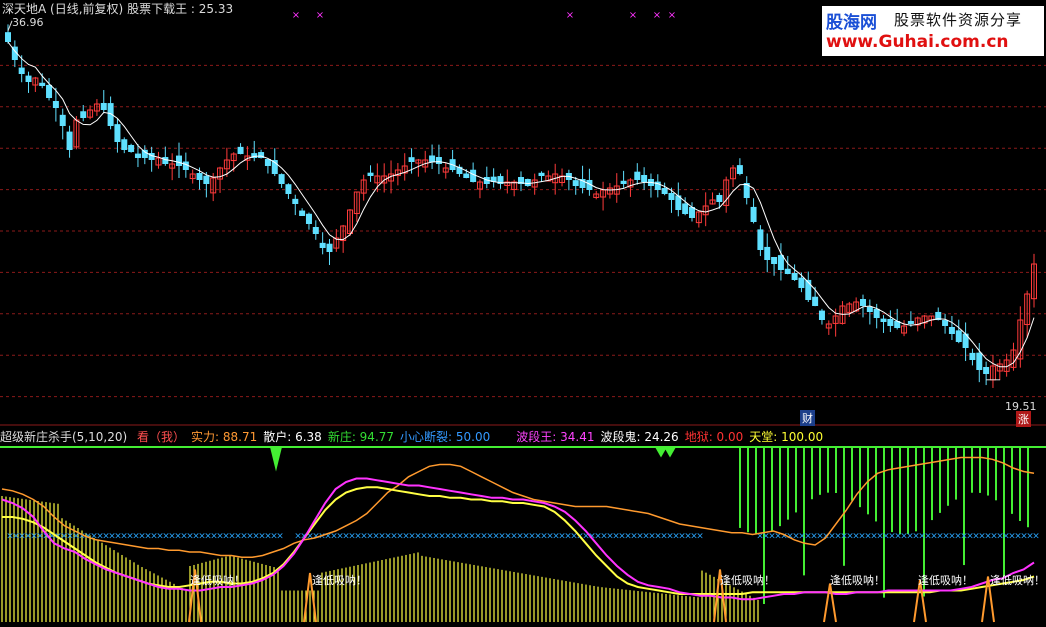 This screenshot has width=1046, height=627. What do you see at coordinates (958, 20) in the screenshot?
I see `logo-tagline: 股票软件资源分享` at bounding box center [958, 20].